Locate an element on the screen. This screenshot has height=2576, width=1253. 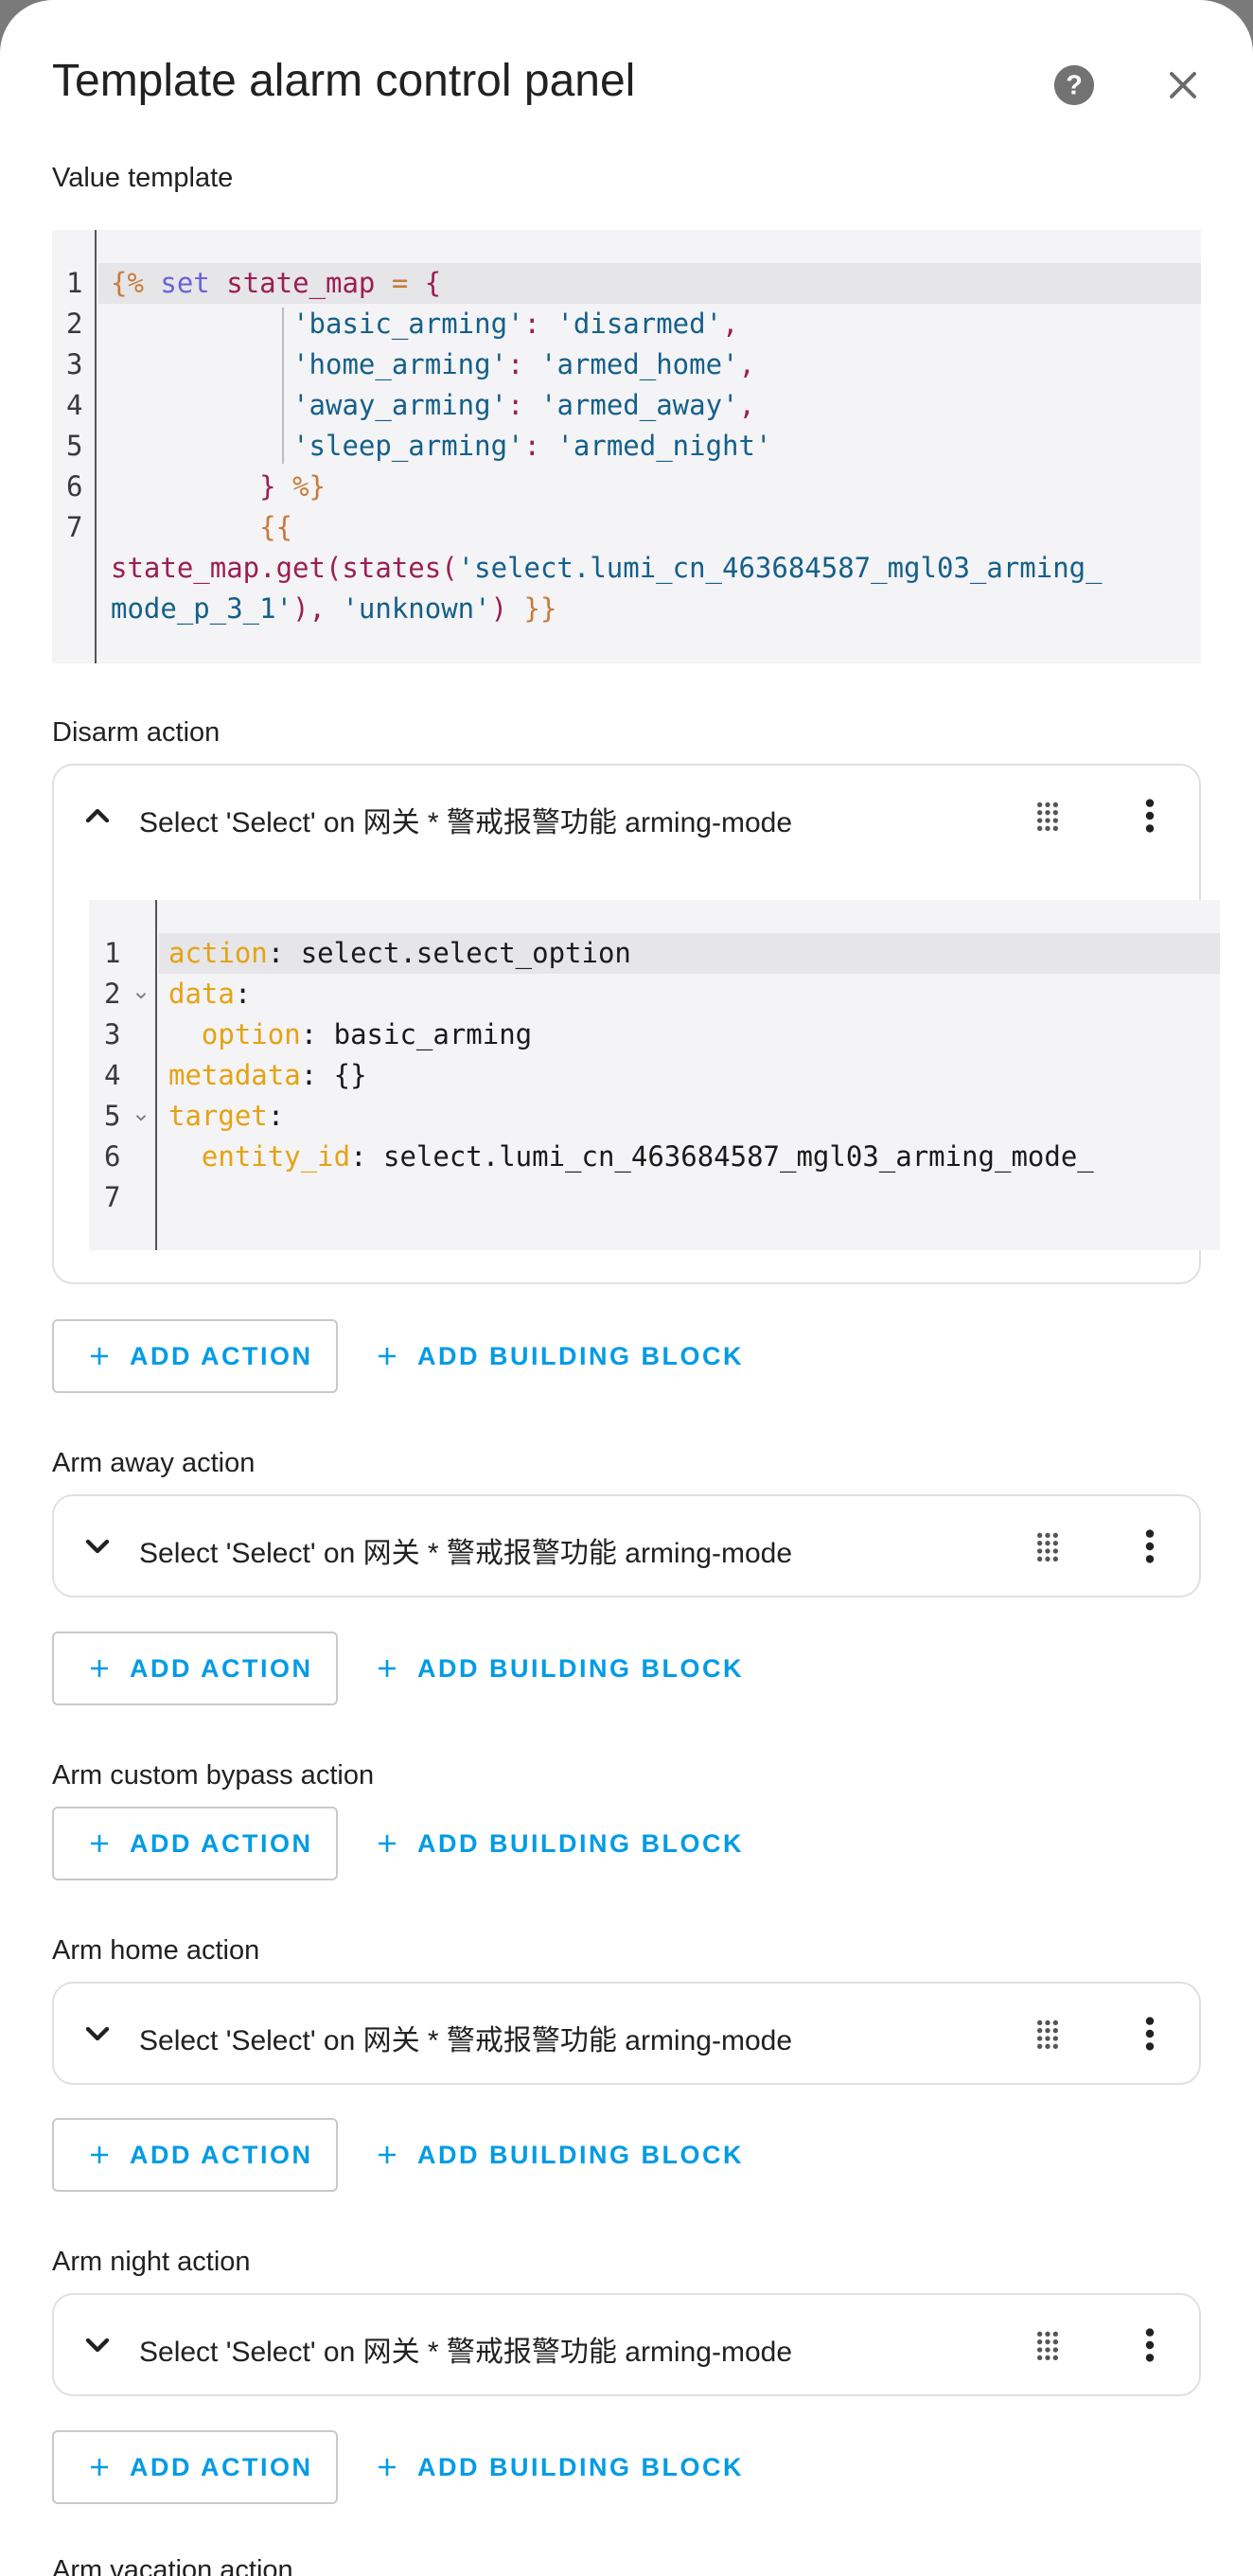
code-line: option: basic_arming is located at coordinates (367, 1034).